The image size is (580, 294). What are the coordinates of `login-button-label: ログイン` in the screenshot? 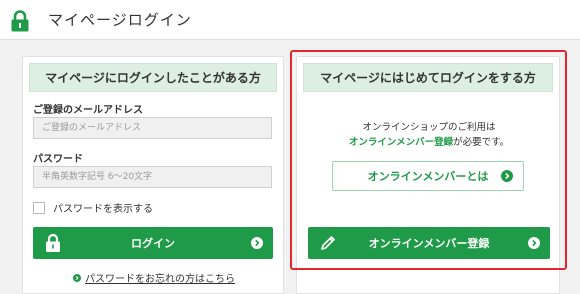 It's located at (153, 243).